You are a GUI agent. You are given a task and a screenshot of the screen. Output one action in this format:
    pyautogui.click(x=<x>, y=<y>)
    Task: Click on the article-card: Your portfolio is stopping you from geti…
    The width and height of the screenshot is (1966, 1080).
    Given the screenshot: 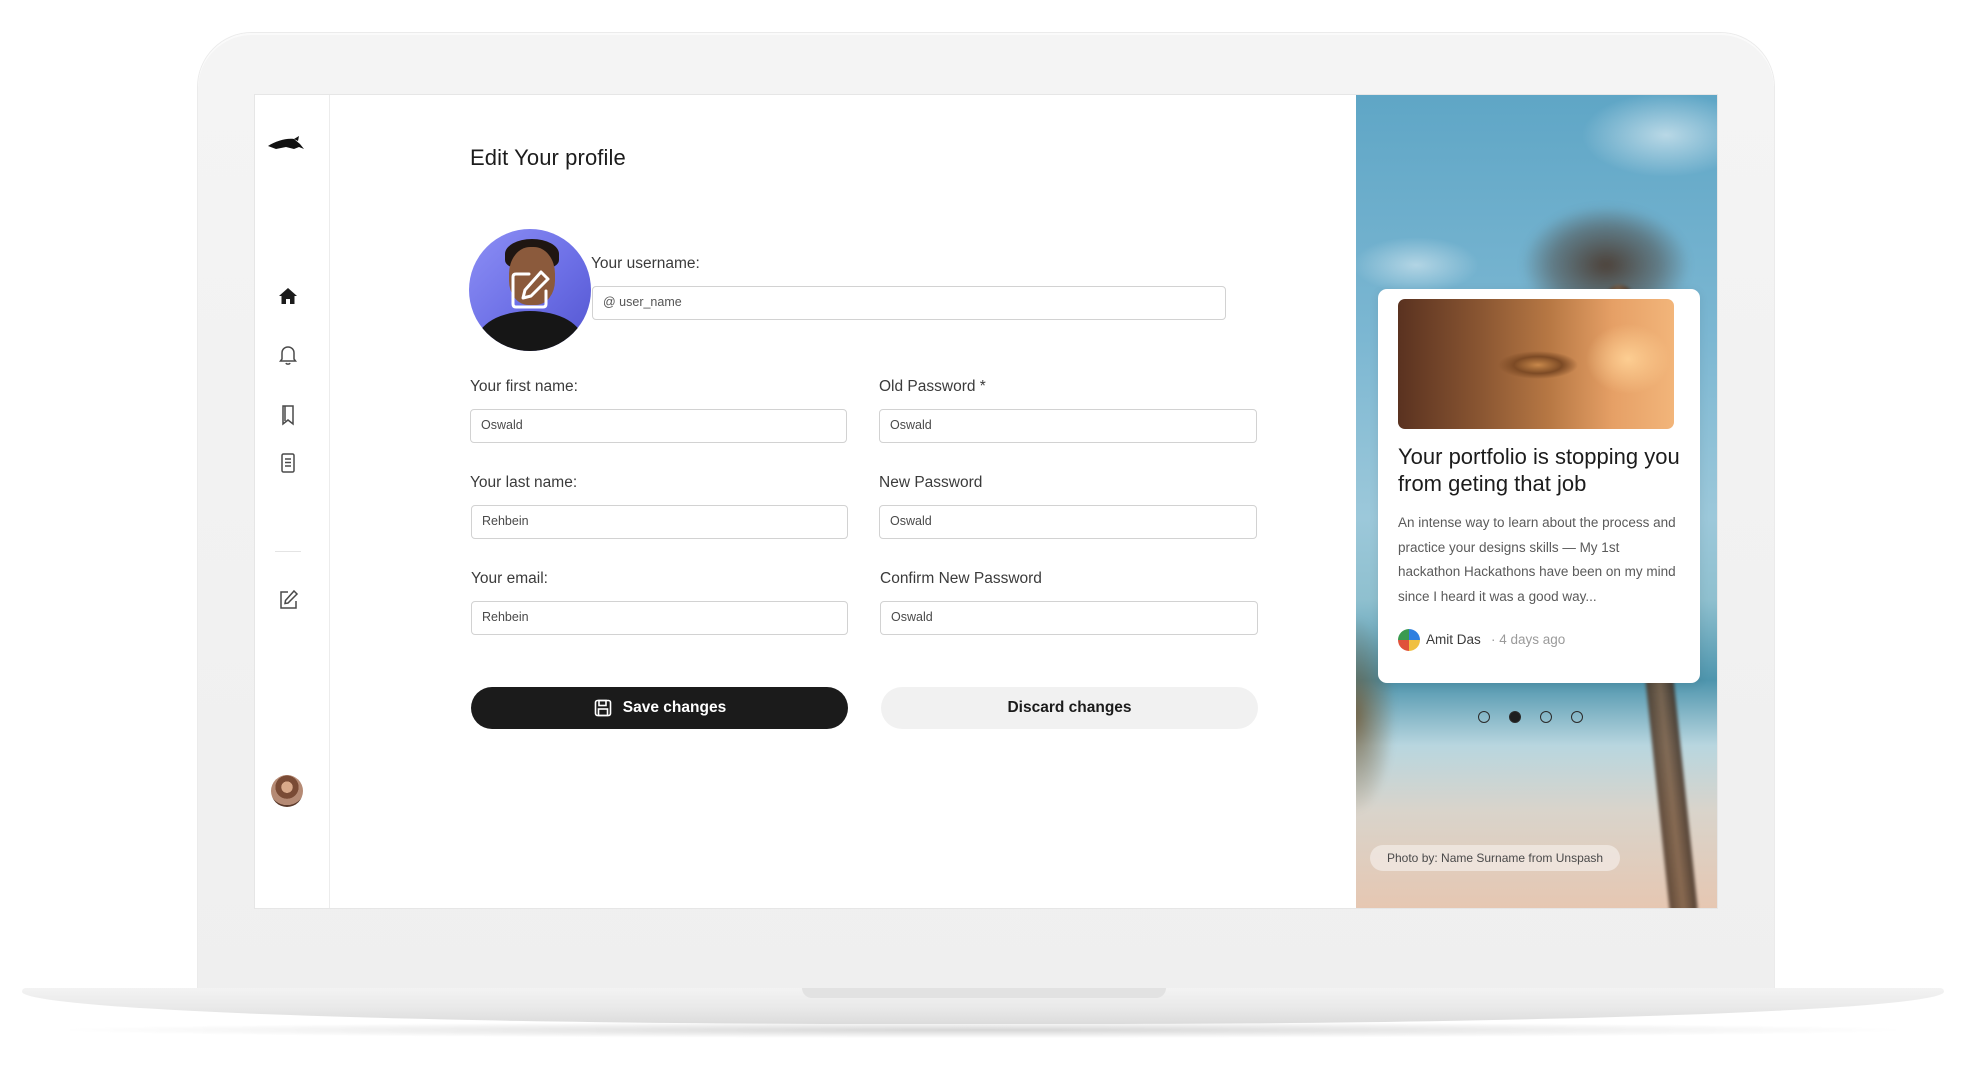 What is the action you would take?
    pyautogui.click(x=1539, y=486)
    